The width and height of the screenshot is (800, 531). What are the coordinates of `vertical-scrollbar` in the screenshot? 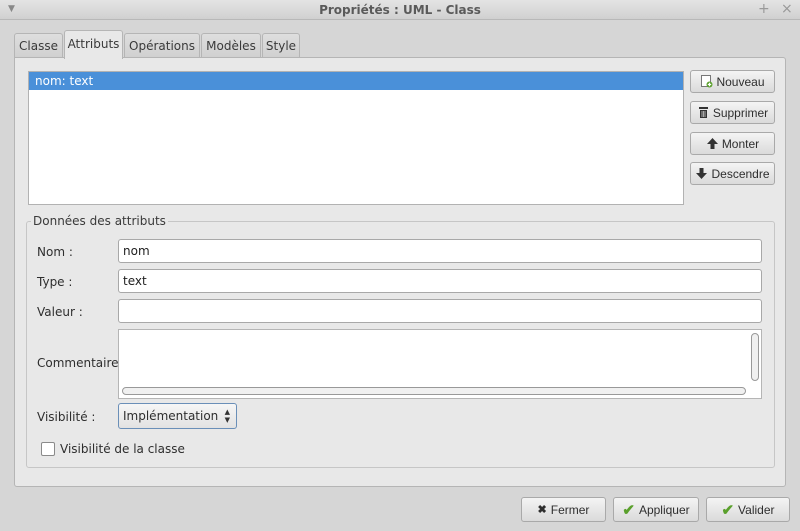 It's located at (755, 357).